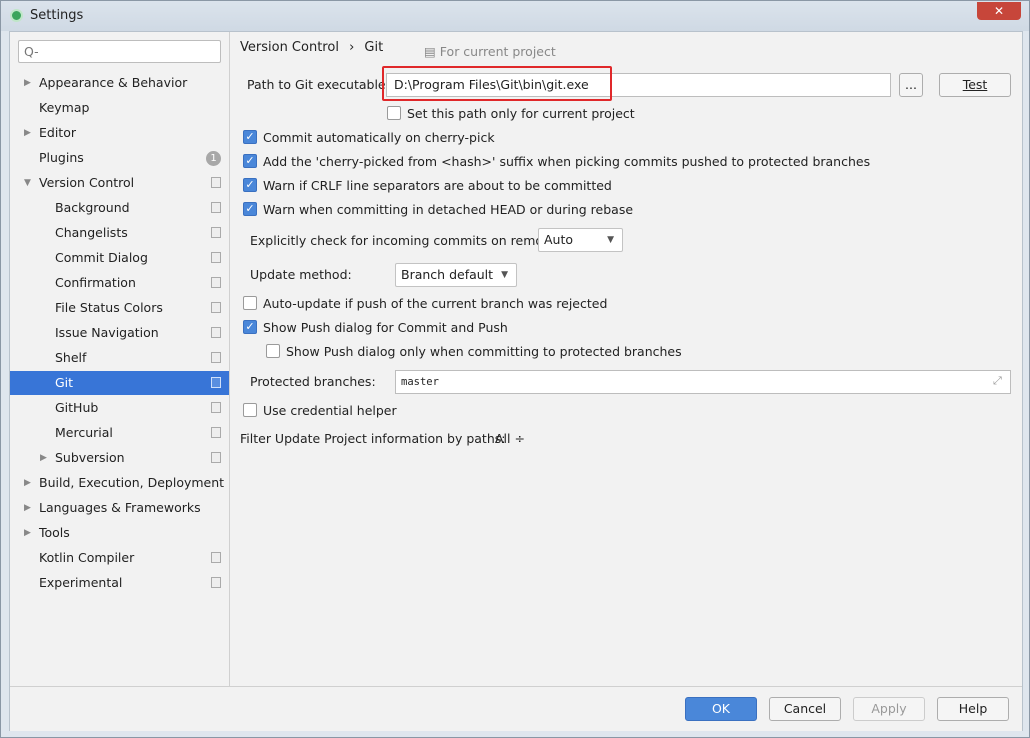 This screenshot has width=1030, height=738. What do you see at coordinates (250, 185) in the screenshot?
I see `crlf-checkbox: ✓` at bounding box center [250, 185].